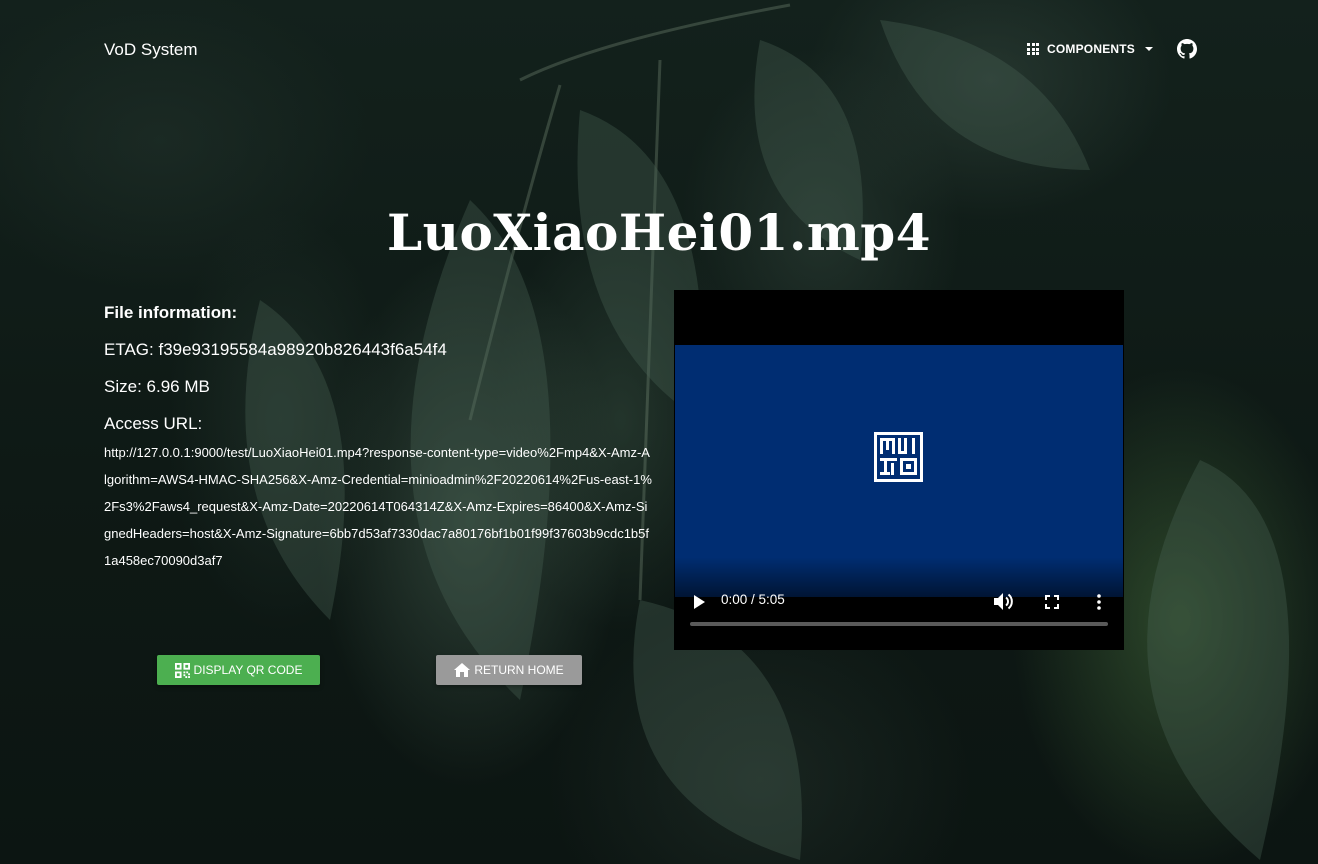 The height and width of the screenshot is (864, 1318). Describe the element at coordinates (171, 312) in the screenshot. I see `file-info-heading: File information:` at that location.